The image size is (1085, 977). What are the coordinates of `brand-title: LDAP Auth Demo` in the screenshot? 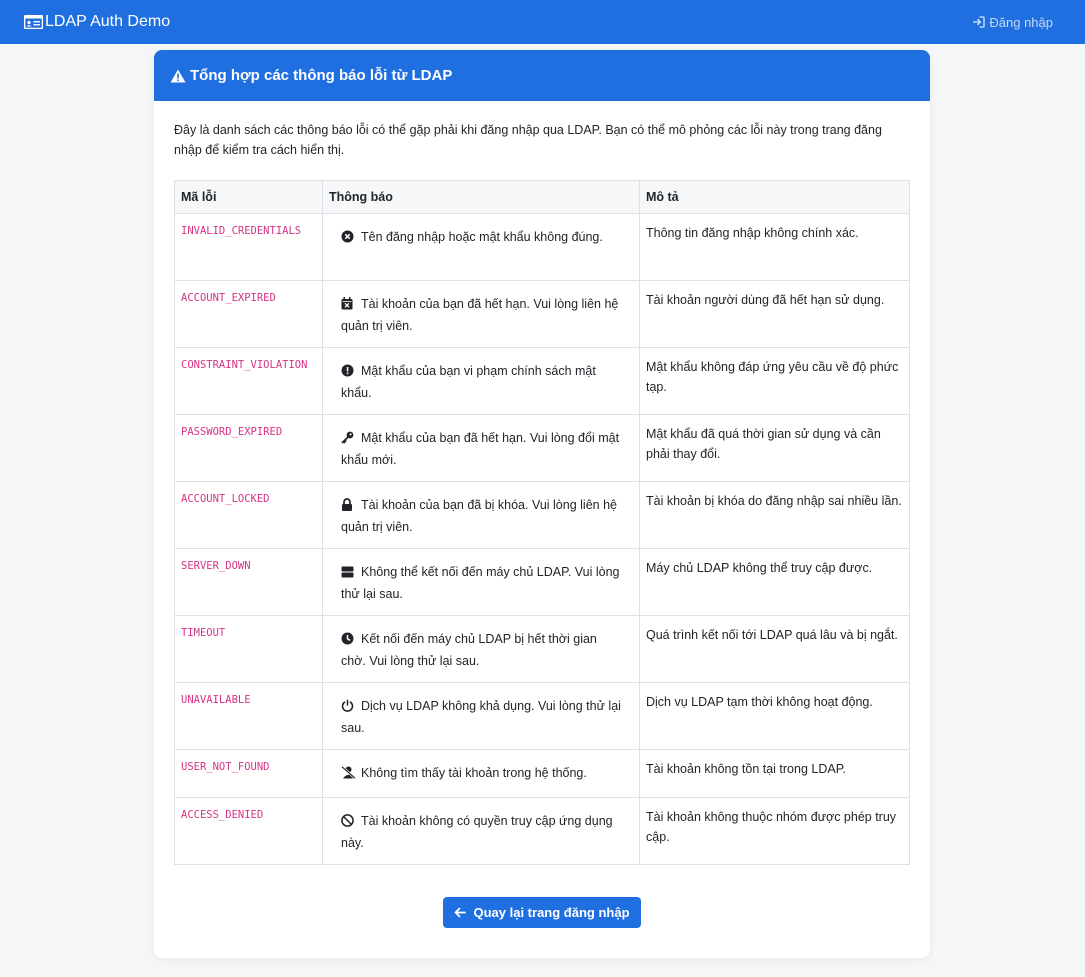 It's located at (108, 21).